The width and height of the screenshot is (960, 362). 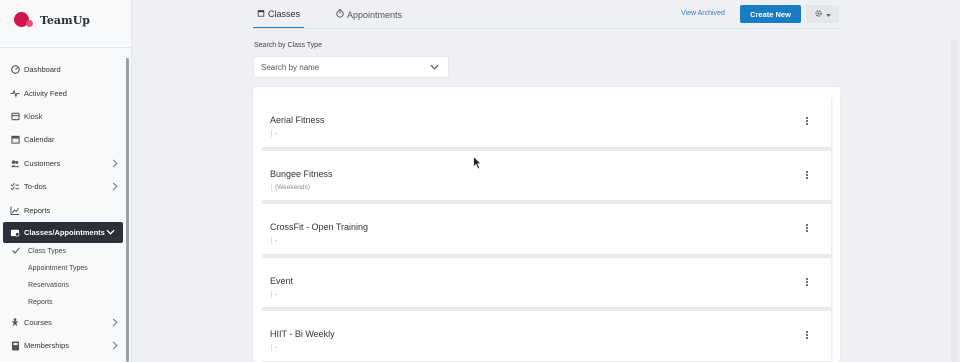 What do you see at coordinates (15, 187) in the screenshot?
I see `todos-icon` at bounding box center [15, 187].